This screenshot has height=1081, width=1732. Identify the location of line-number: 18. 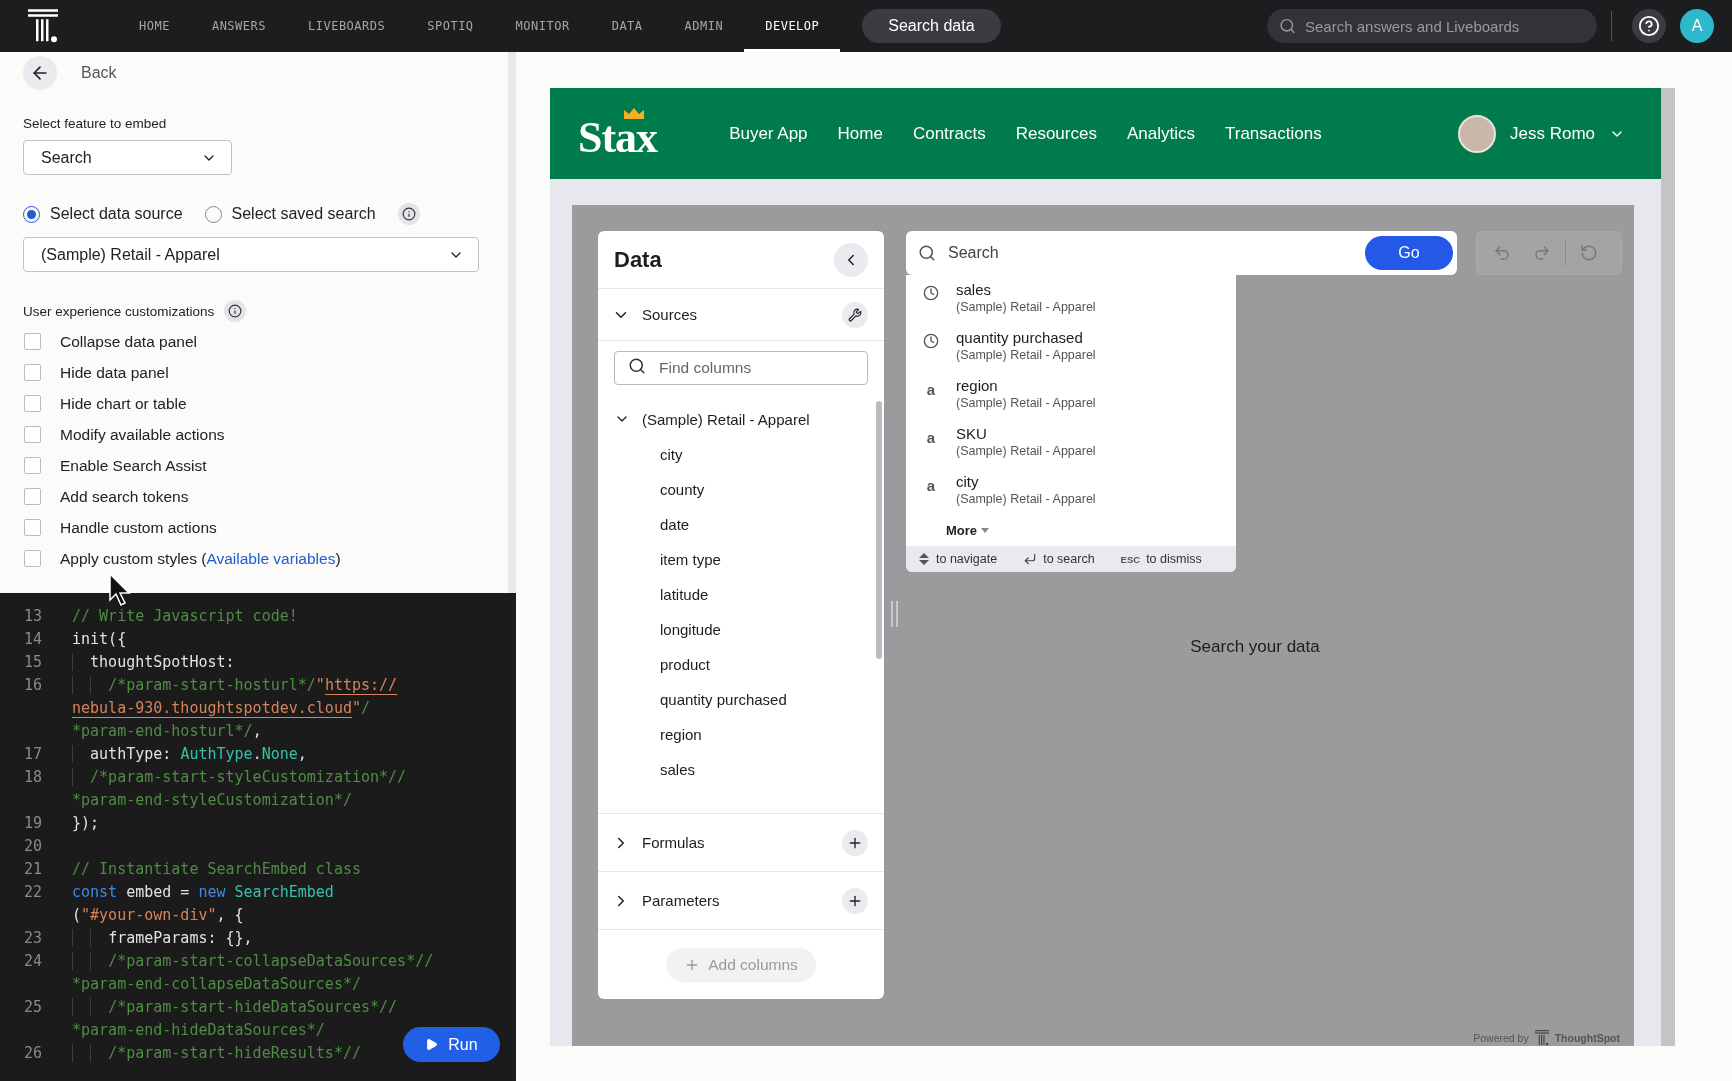
(33, 776).